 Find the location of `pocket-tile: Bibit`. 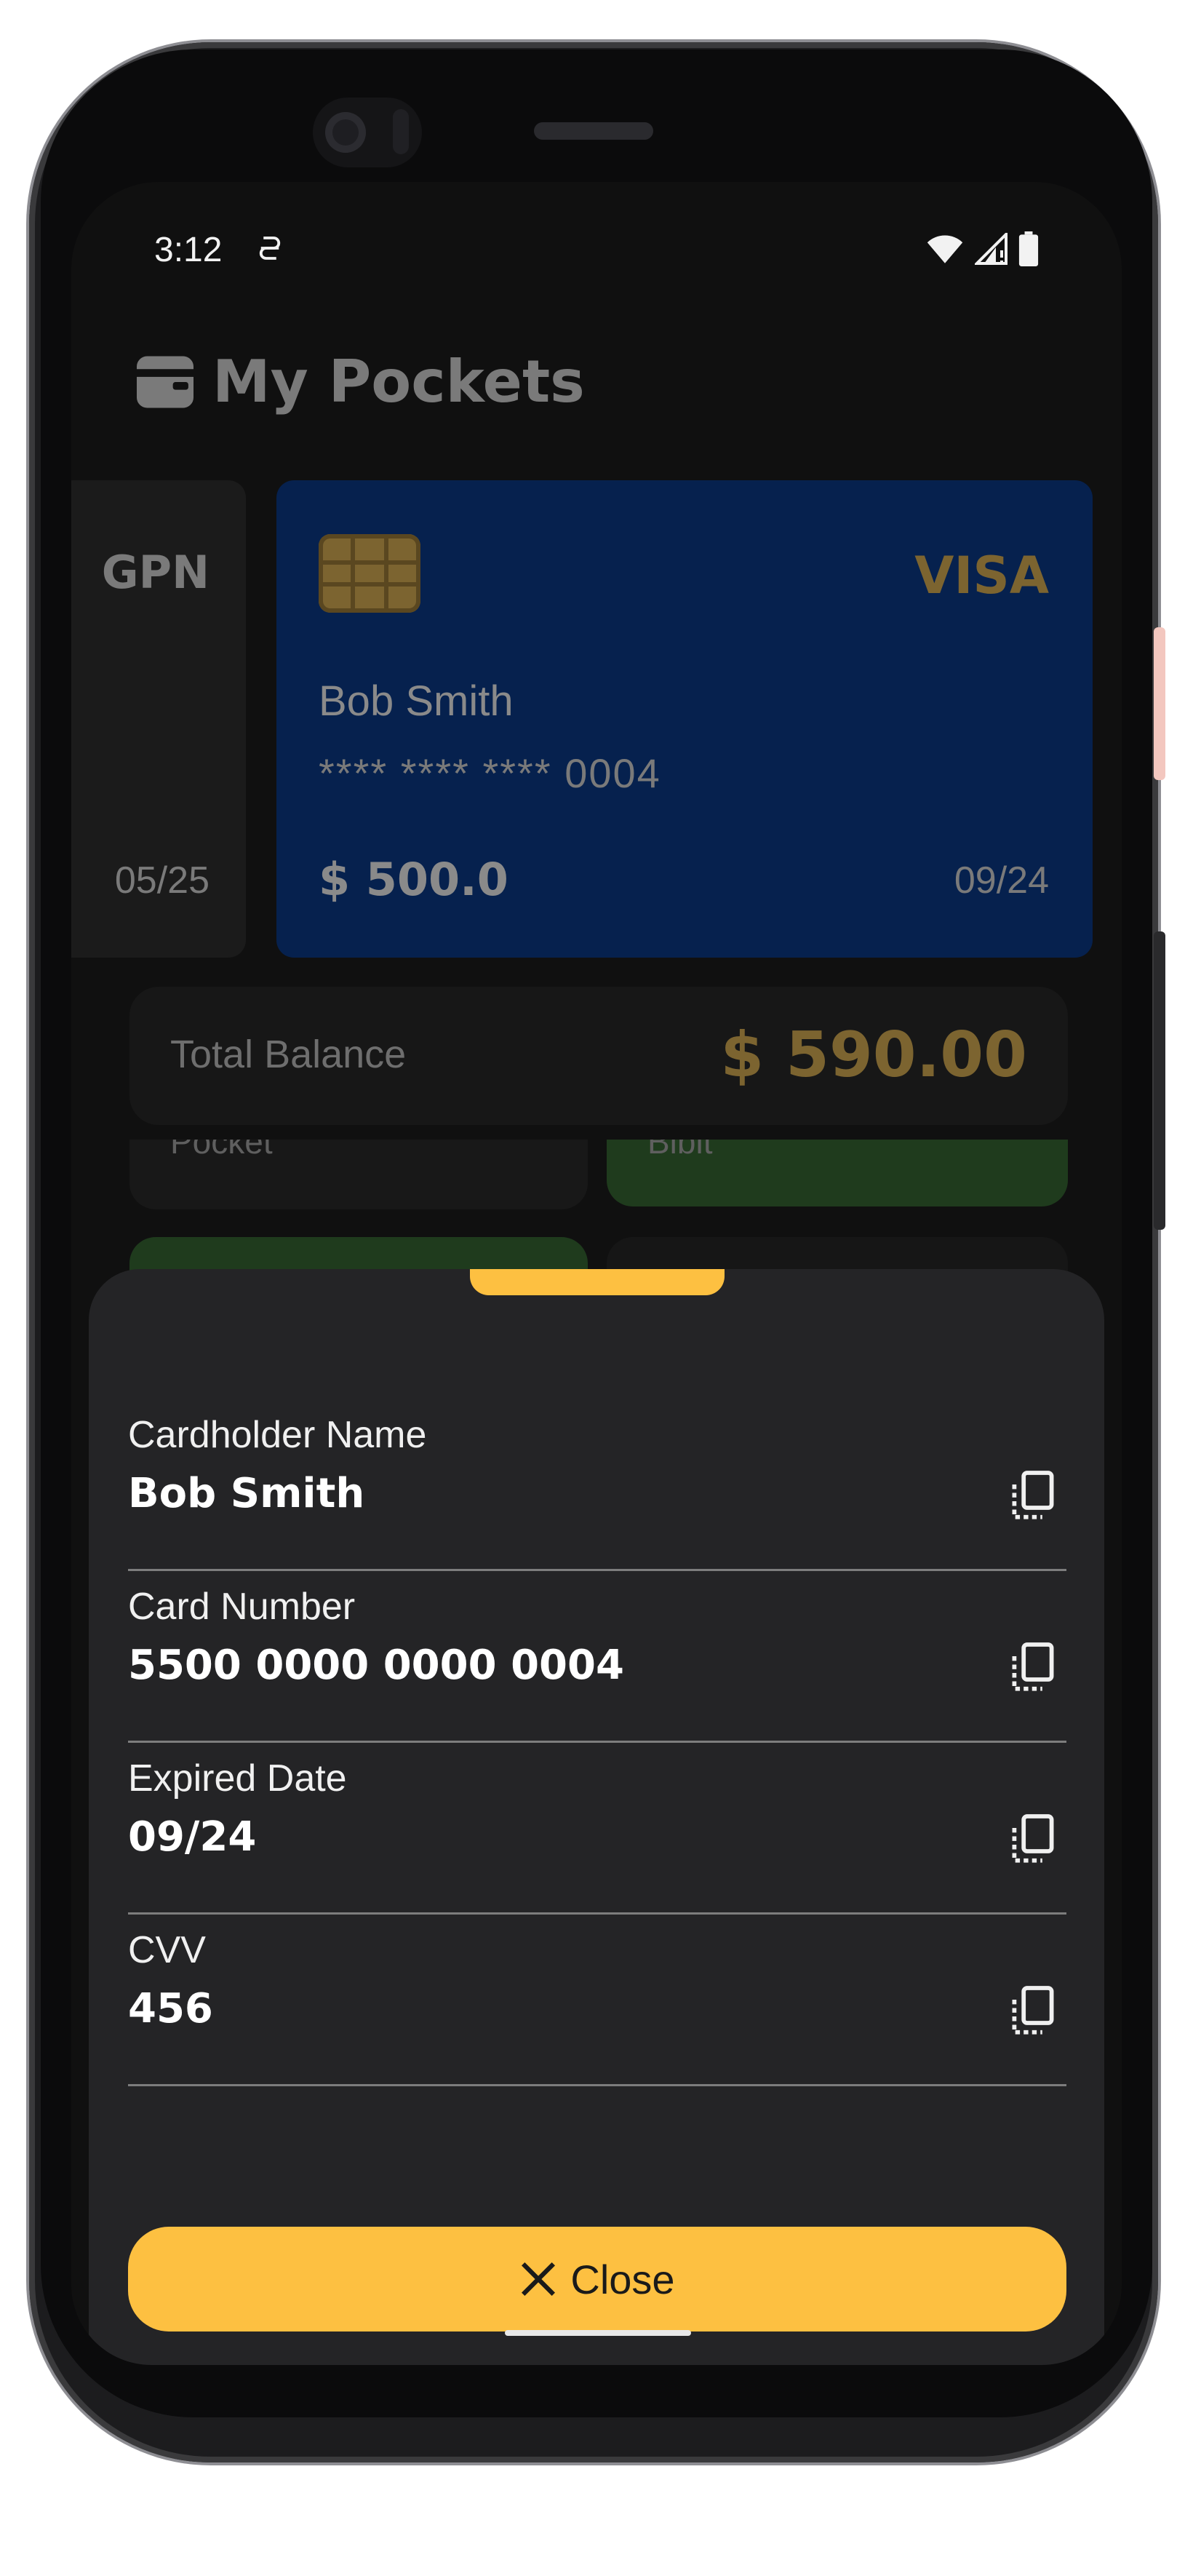

pocket-tile: Bibit is located at coordinates (837, 1173).